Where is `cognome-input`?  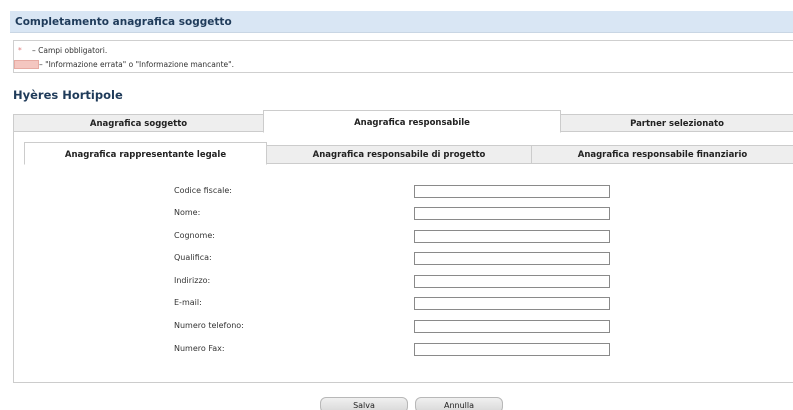 cognome-input is located at coordinates (512, 236).